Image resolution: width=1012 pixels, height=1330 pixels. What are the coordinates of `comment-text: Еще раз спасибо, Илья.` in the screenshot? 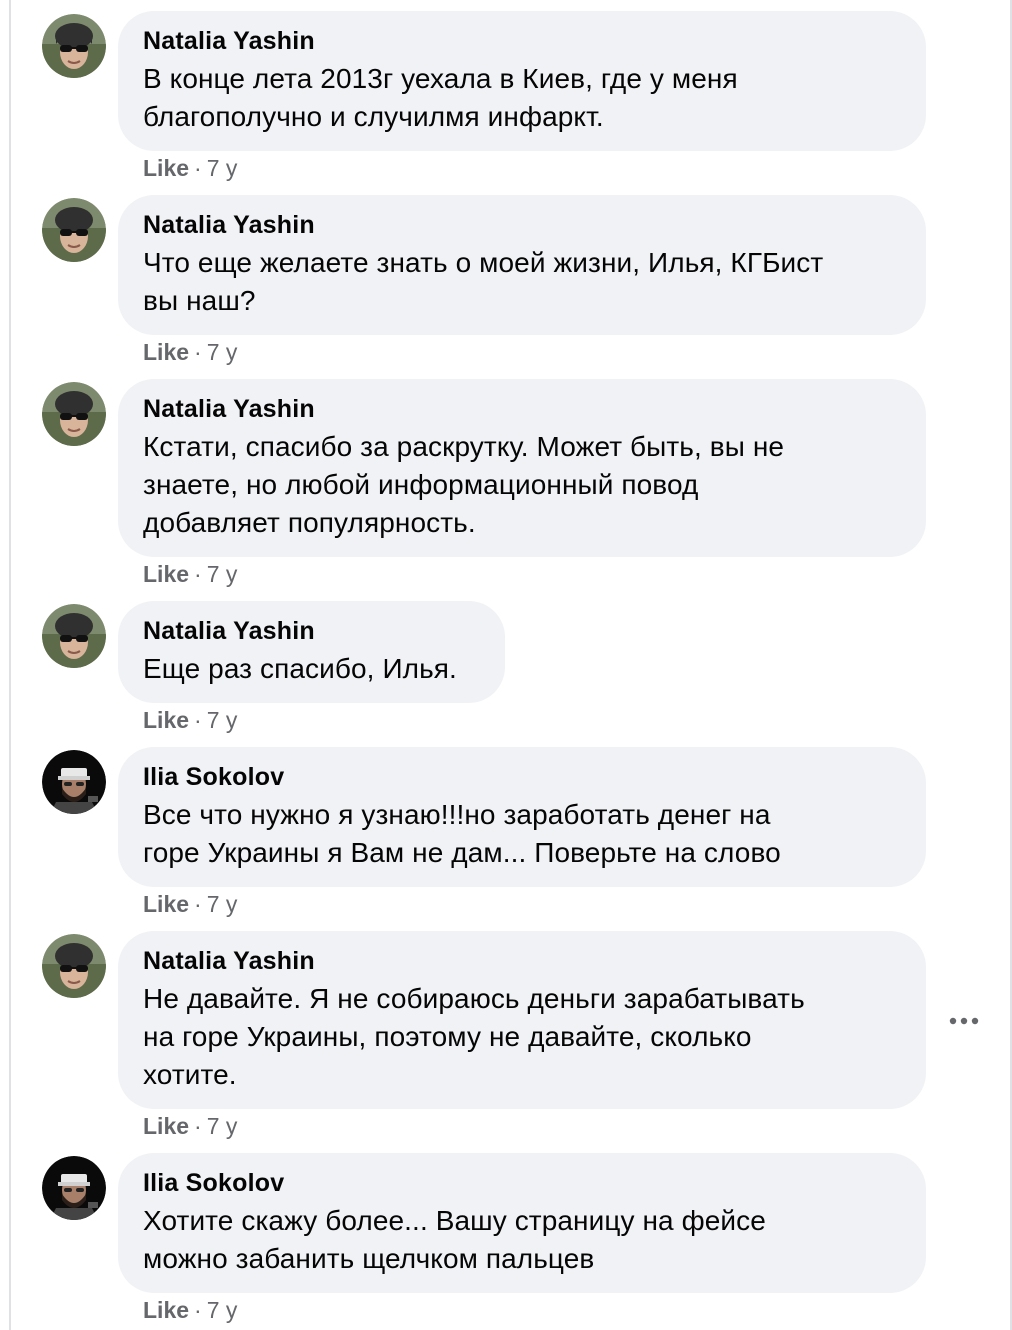 It's located at (311, 669).